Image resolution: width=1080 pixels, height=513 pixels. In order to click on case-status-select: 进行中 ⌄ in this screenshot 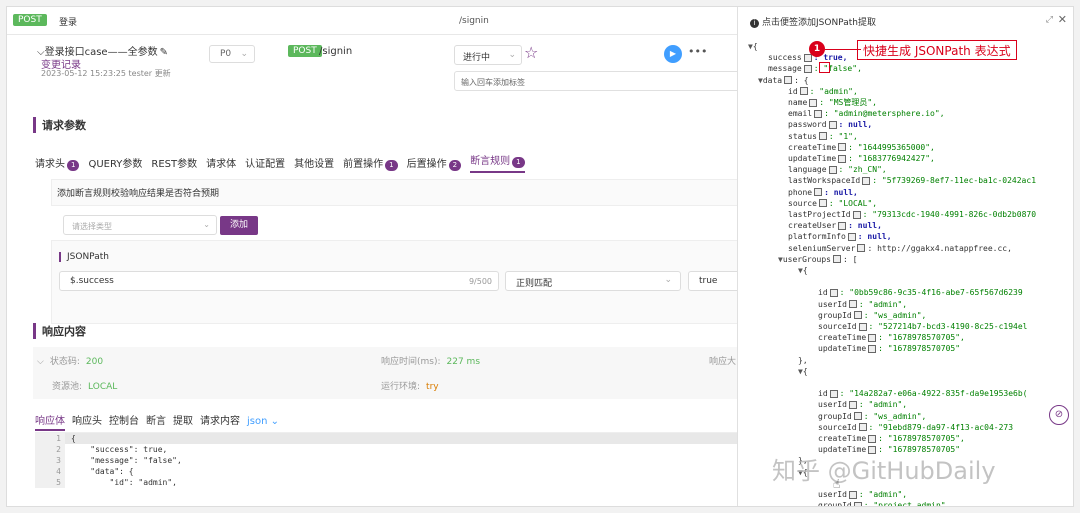, I will do `click(488, 55)`.